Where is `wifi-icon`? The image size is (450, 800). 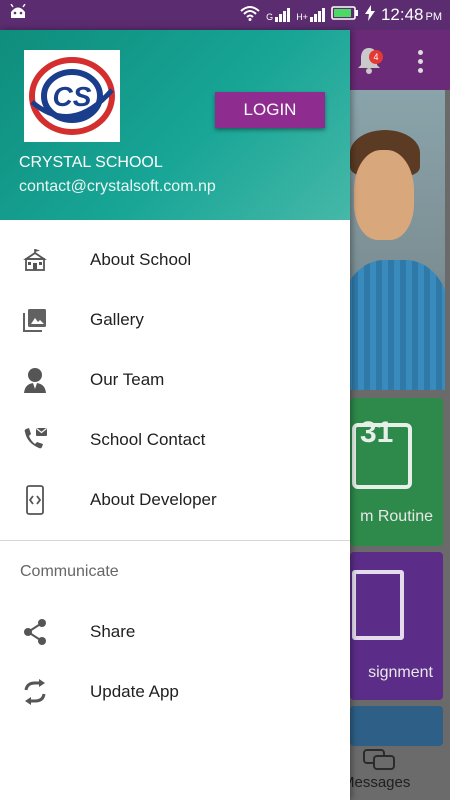 wifi-icon is located at coordinates (250, 15).